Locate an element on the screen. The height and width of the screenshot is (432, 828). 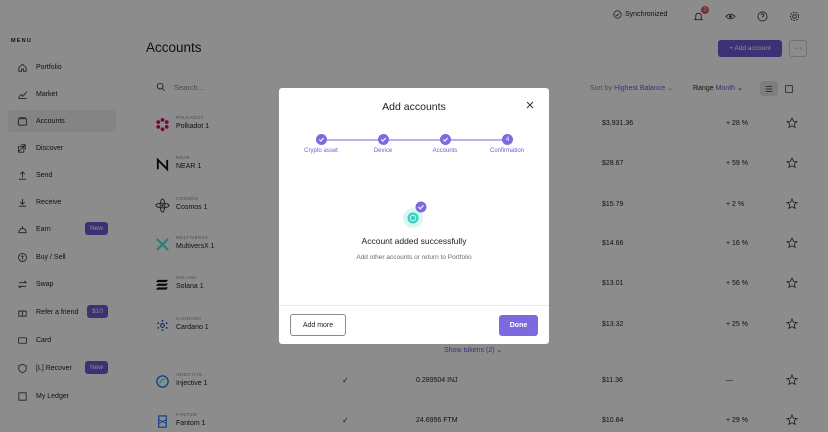
step-label: Confirmation is located at coordinates (506, 151).